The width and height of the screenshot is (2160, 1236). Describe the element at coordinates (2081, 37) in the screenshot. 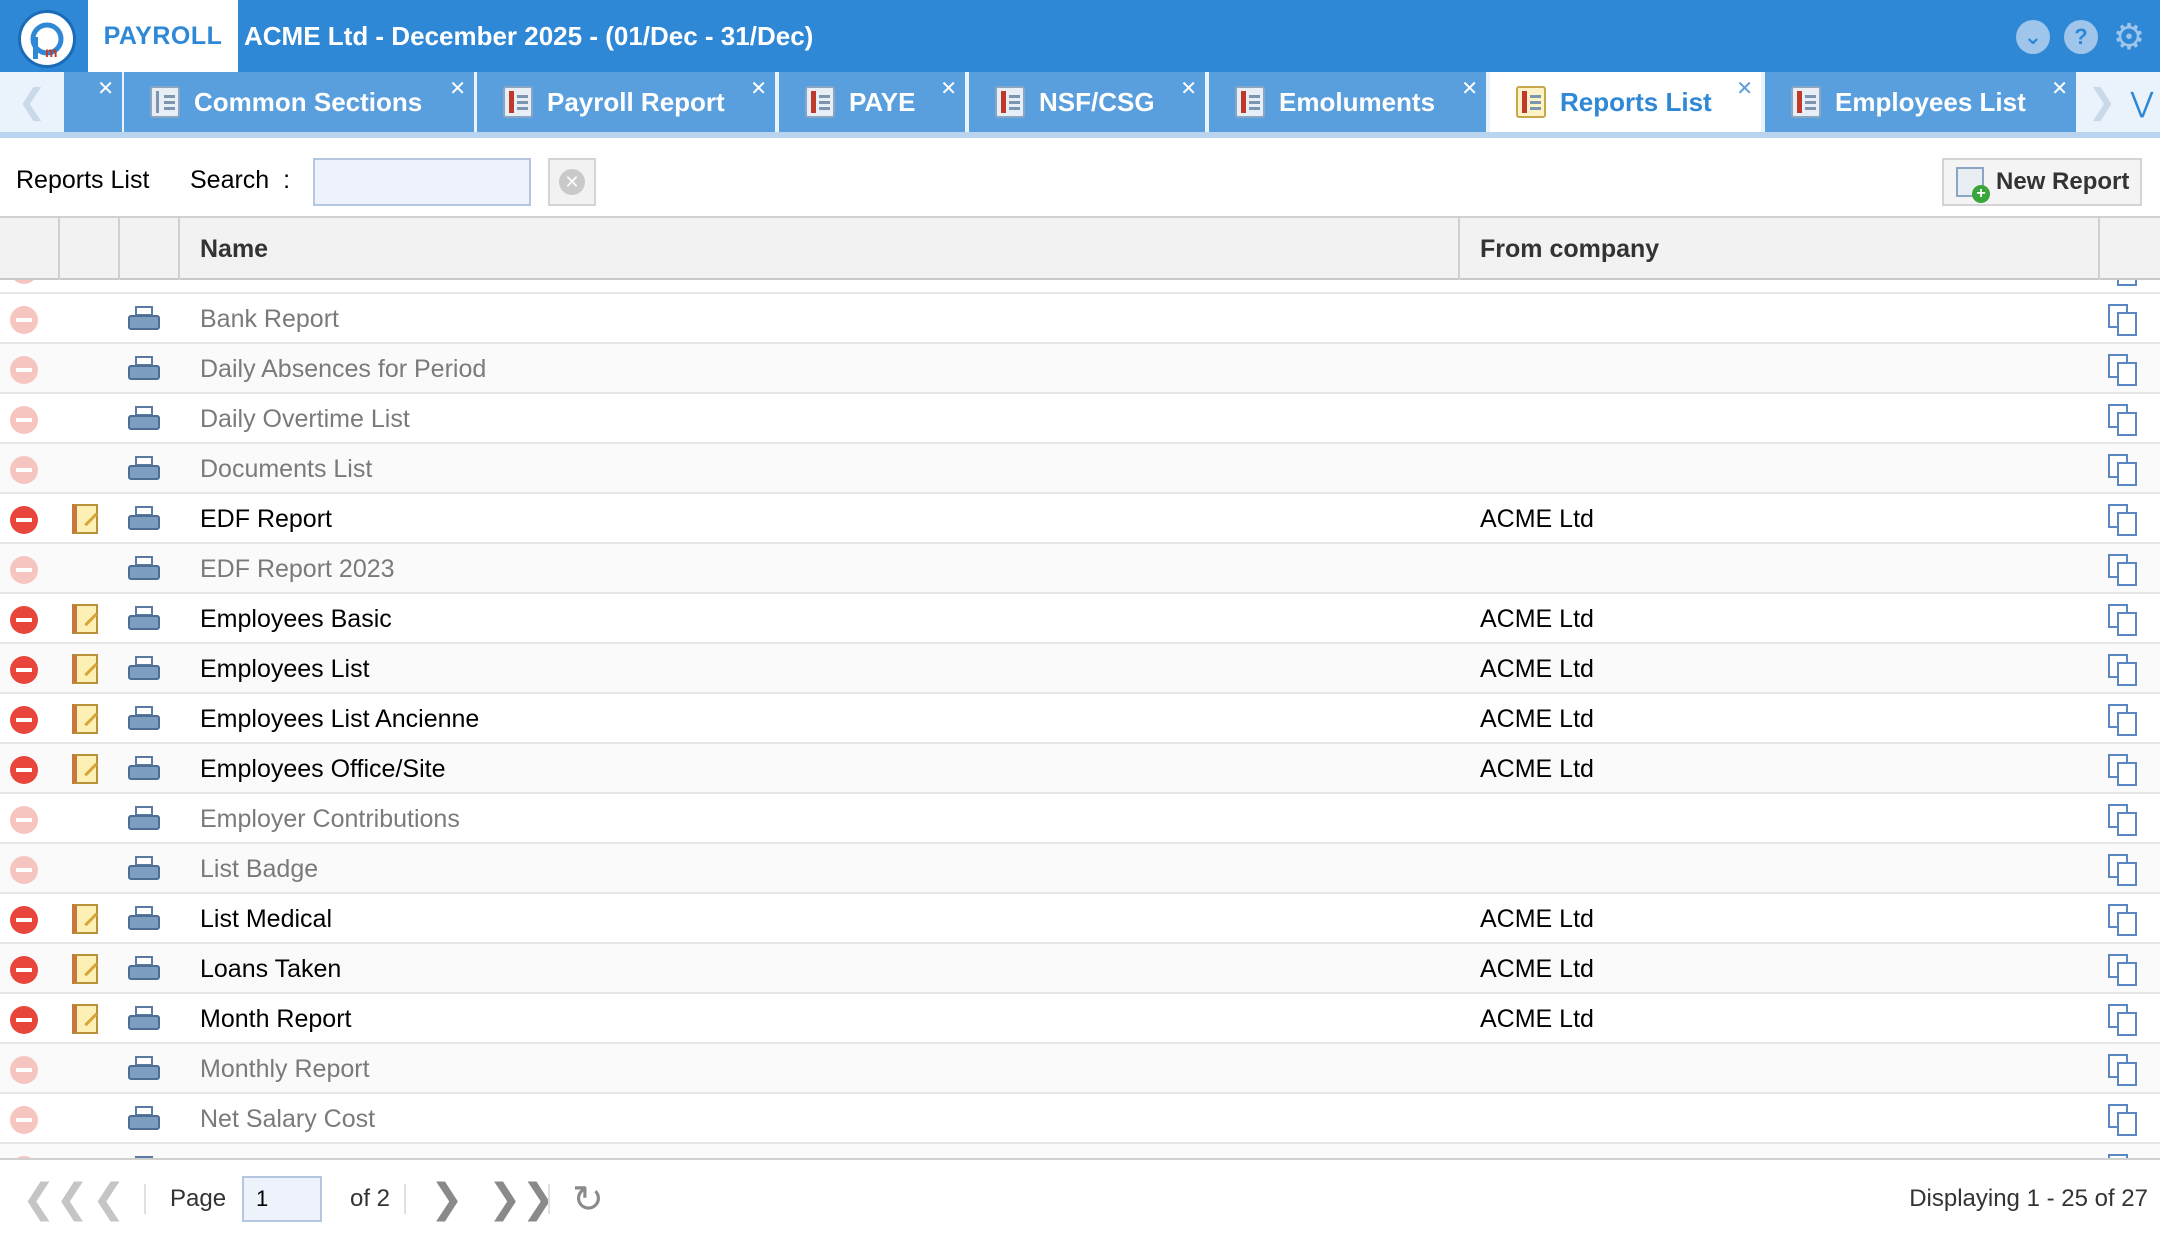

I see `help-icon: ?` at that location.